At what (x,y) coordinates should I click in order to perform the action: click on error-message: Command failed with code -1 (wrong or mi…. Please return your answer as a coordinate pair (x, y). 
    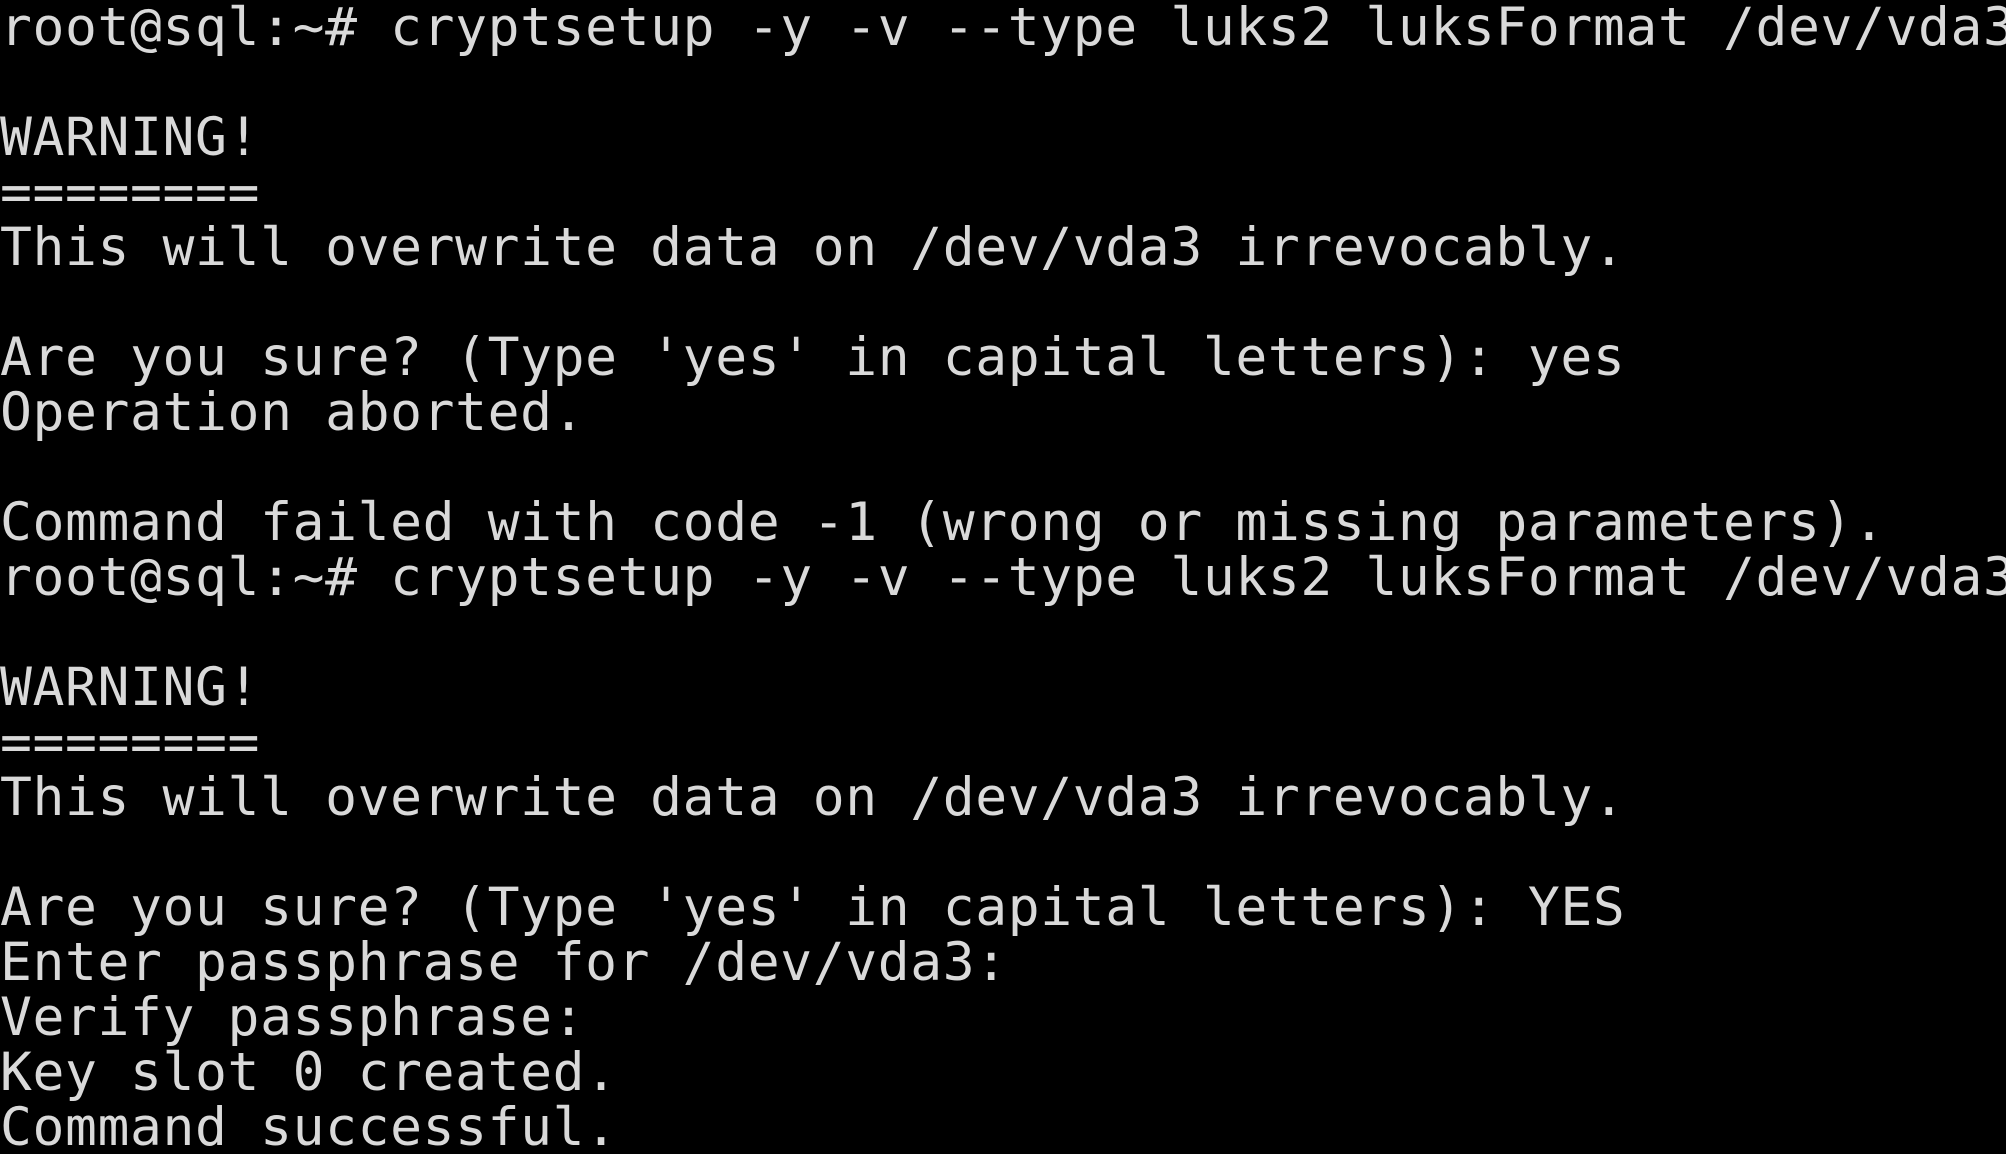
    Looking at the image, I should click on (943, 522).